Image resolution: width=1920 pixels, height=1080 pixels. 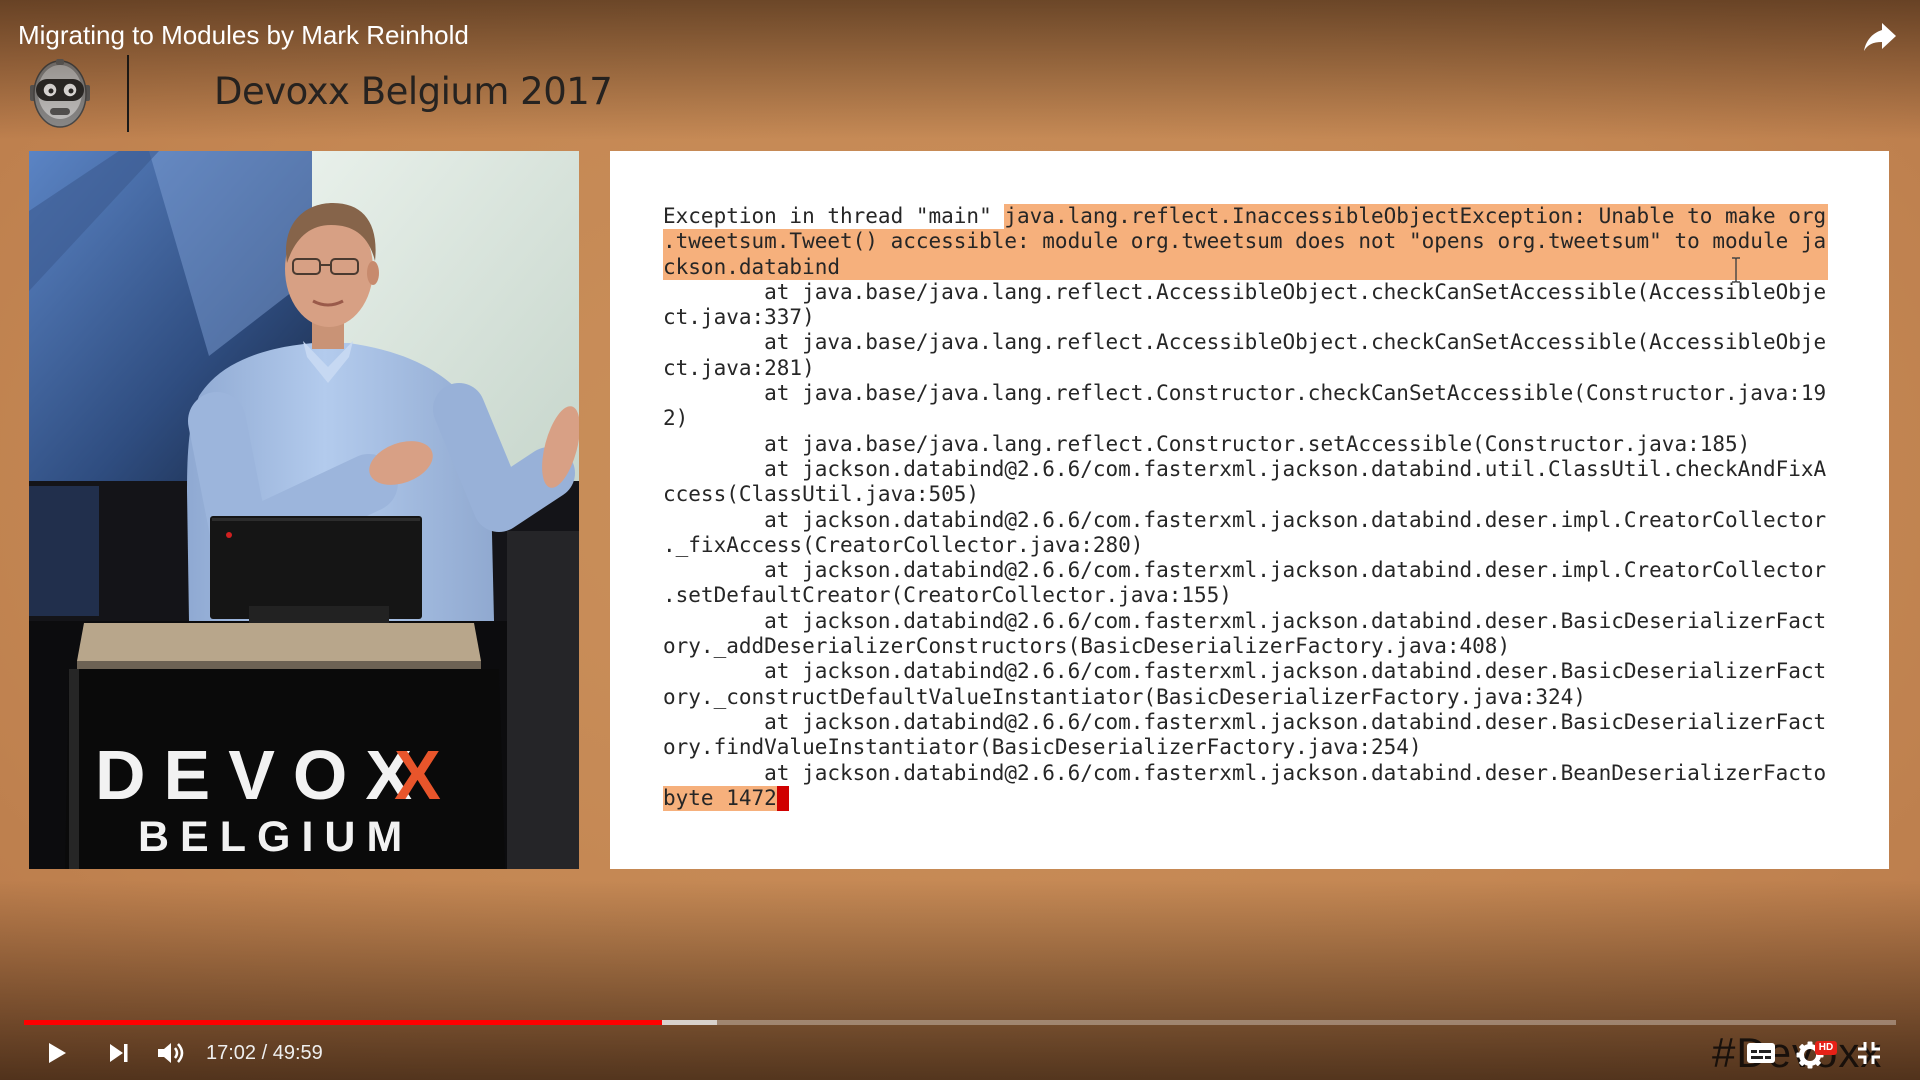 I want to click on code-line: 2), so click(x=1245, y=418).